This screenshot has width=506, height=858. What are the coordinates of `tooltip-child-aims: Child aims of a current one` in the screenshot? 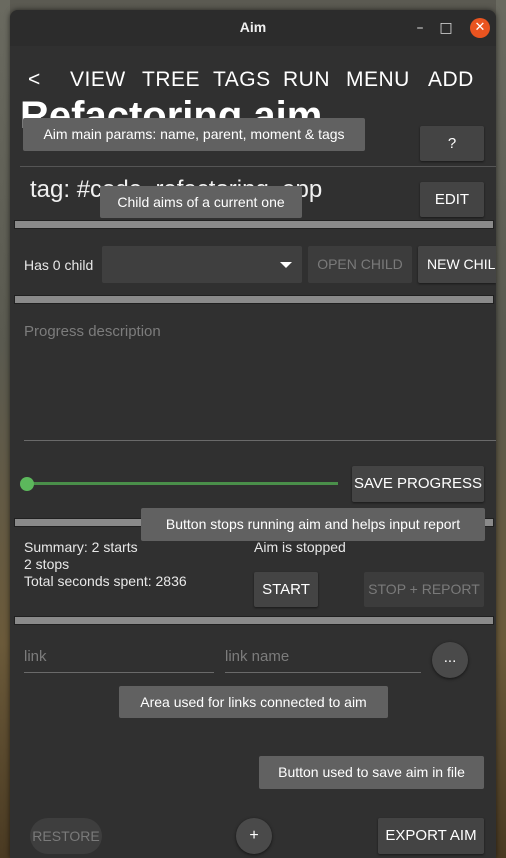 It's located at (201, 202).